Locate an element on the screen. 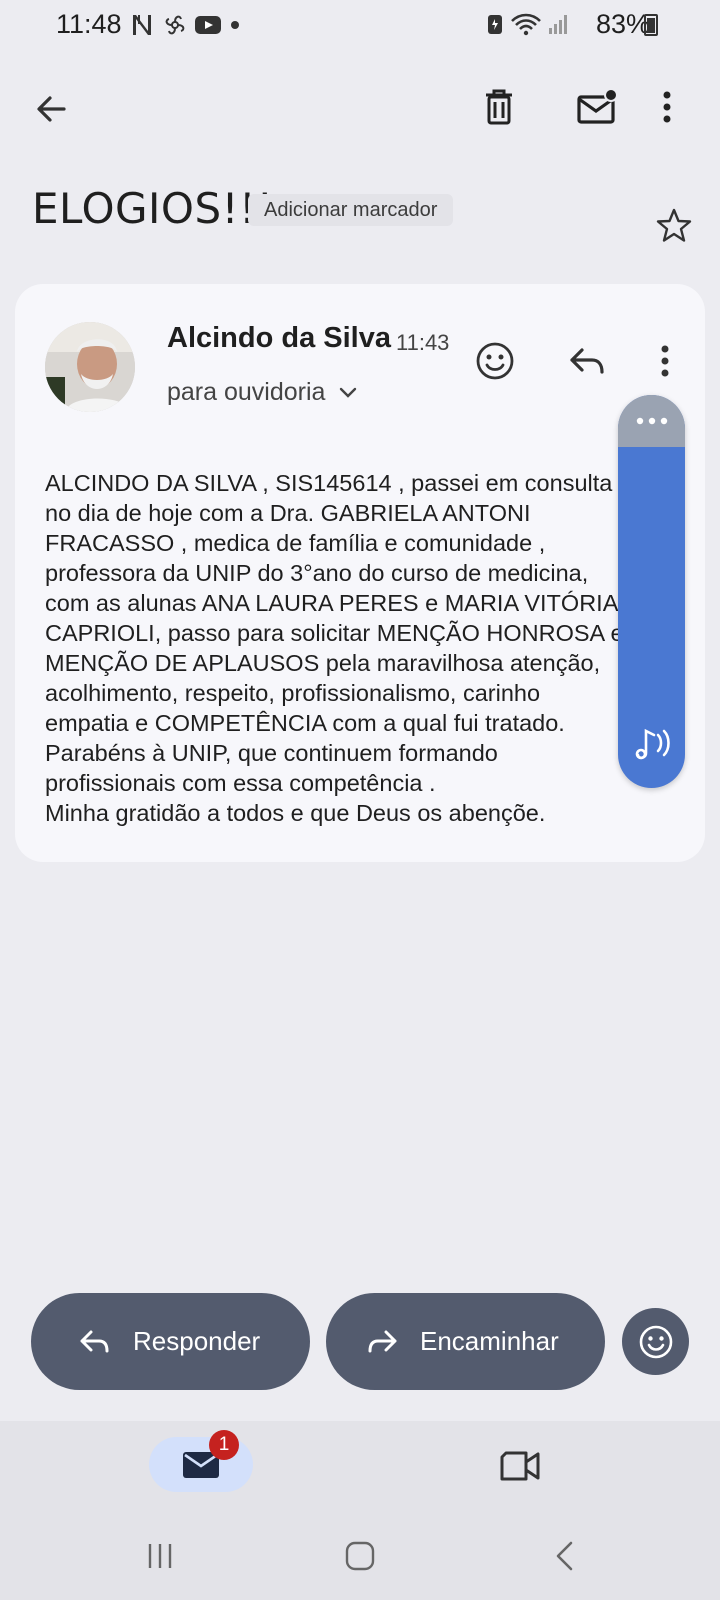 The image size is (720, 1600). message-time: 11:43 is located at coordinates (423, 342).